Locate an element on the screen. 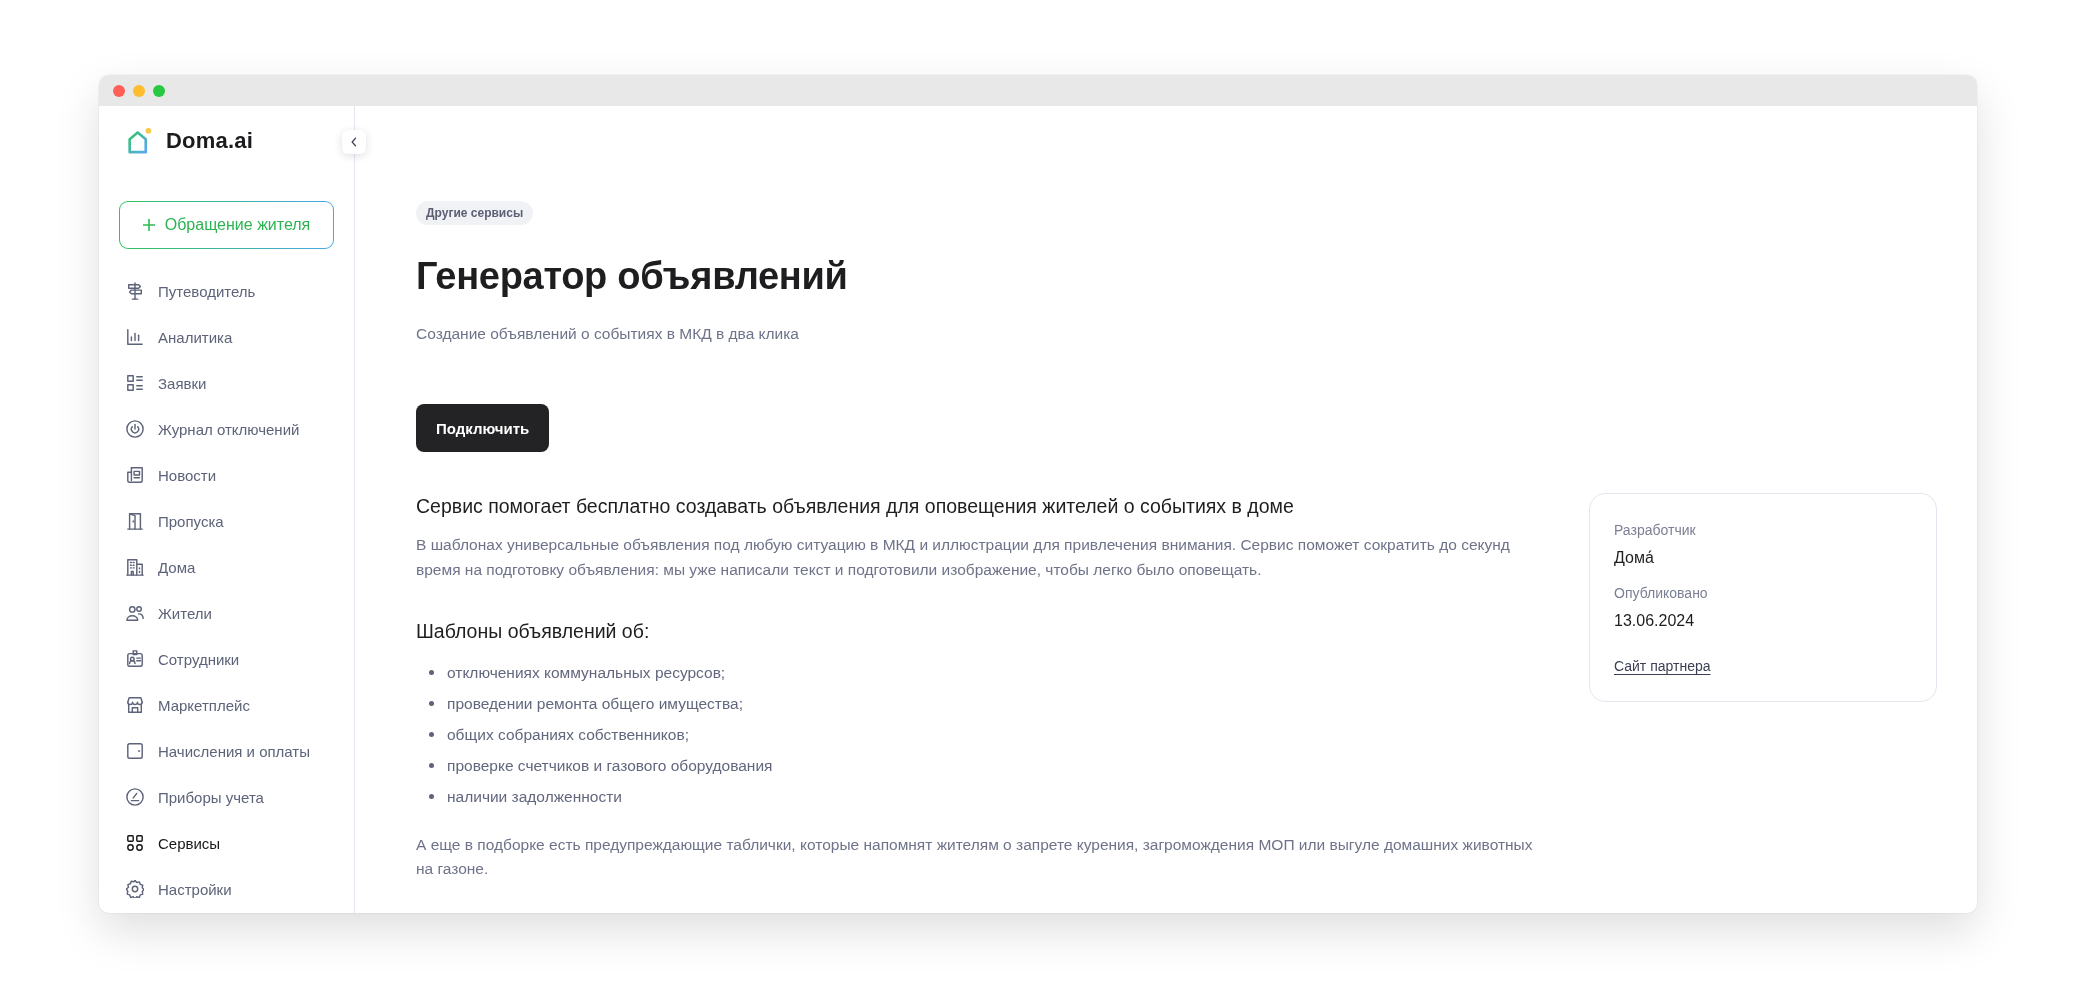 Image resolution: width=2078 pixels, height=989 pixels. field-value: Дома́ is located at coordinates (1634, 558).